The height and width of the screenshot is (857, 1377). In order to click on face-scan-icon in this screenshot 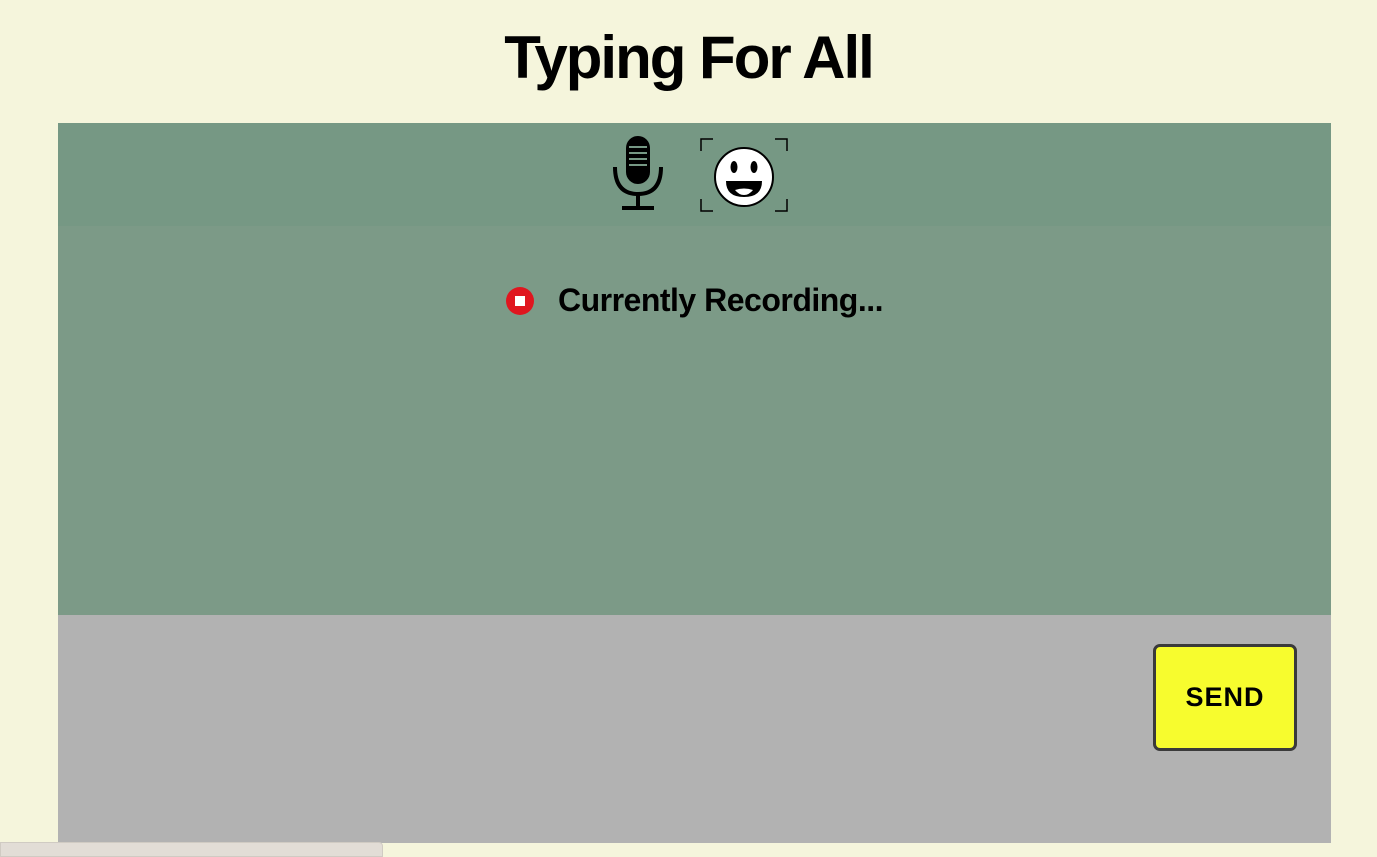, I will do `click(744, 175)`.